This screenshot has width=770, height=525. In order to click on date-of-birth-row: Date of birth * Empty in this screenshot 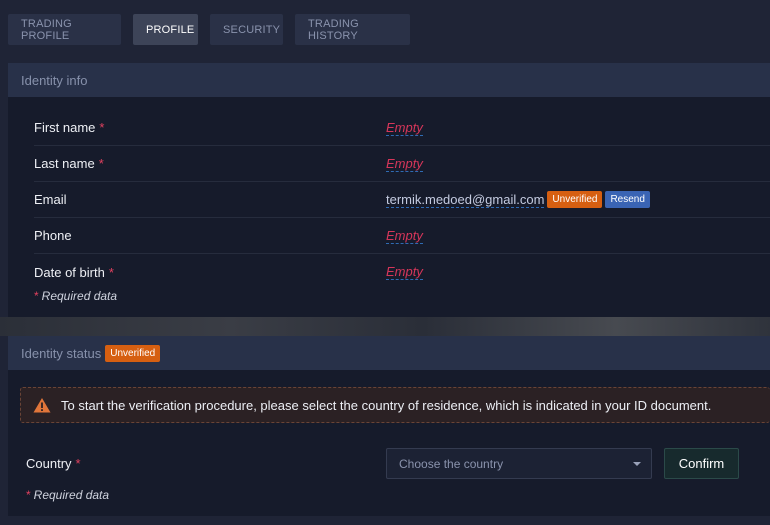, I will do `click(402, 272)`.